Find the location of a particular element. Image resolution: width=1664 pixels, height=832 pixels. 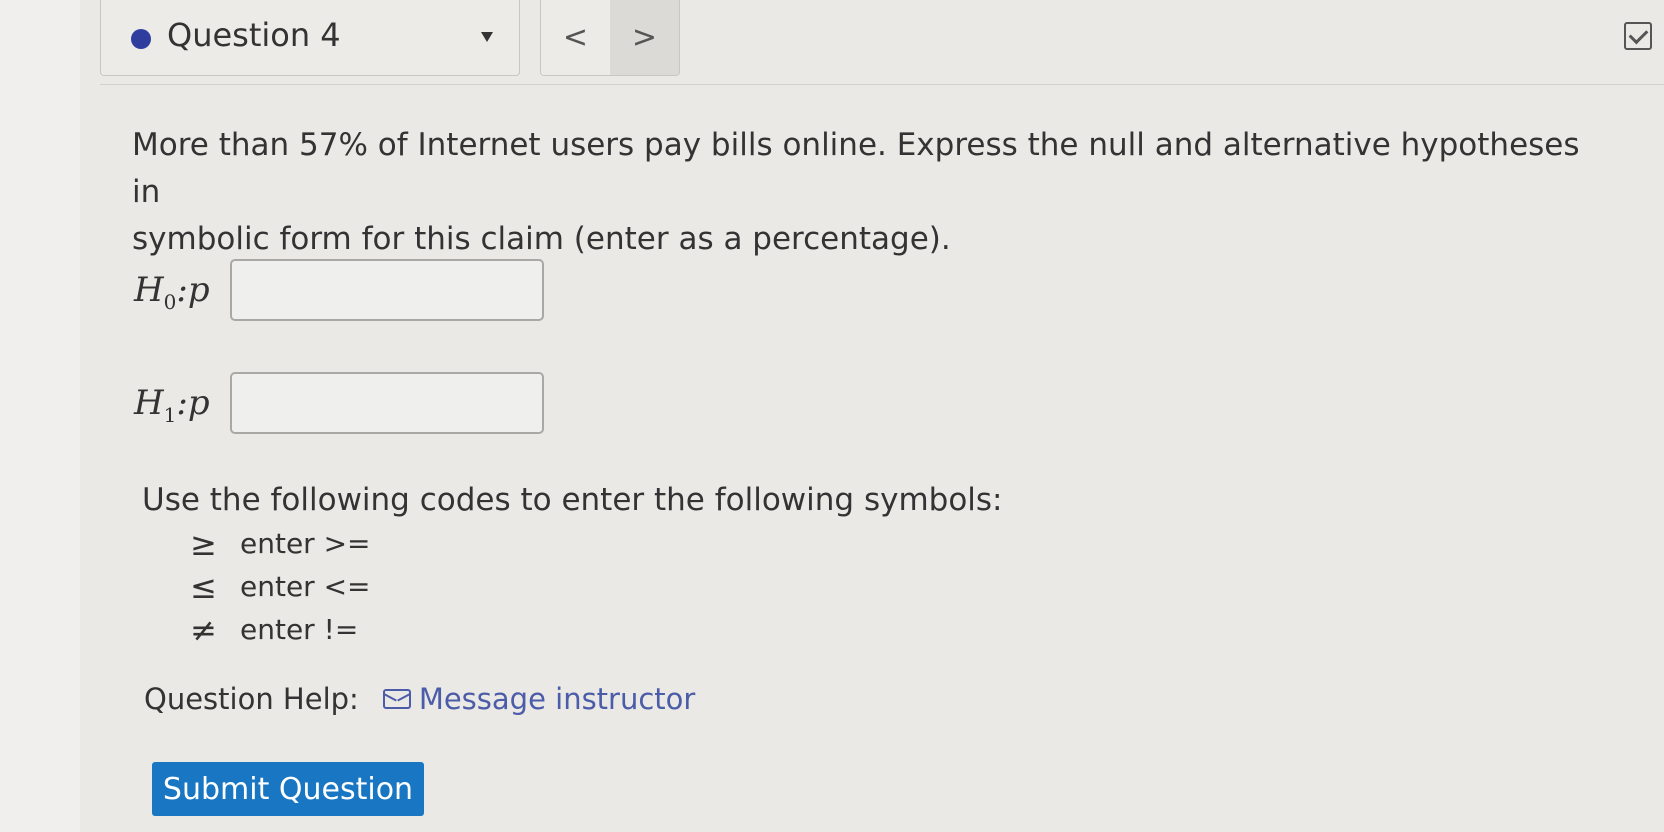

question-help-label: Question Help: is located at coordinates (251, 699).